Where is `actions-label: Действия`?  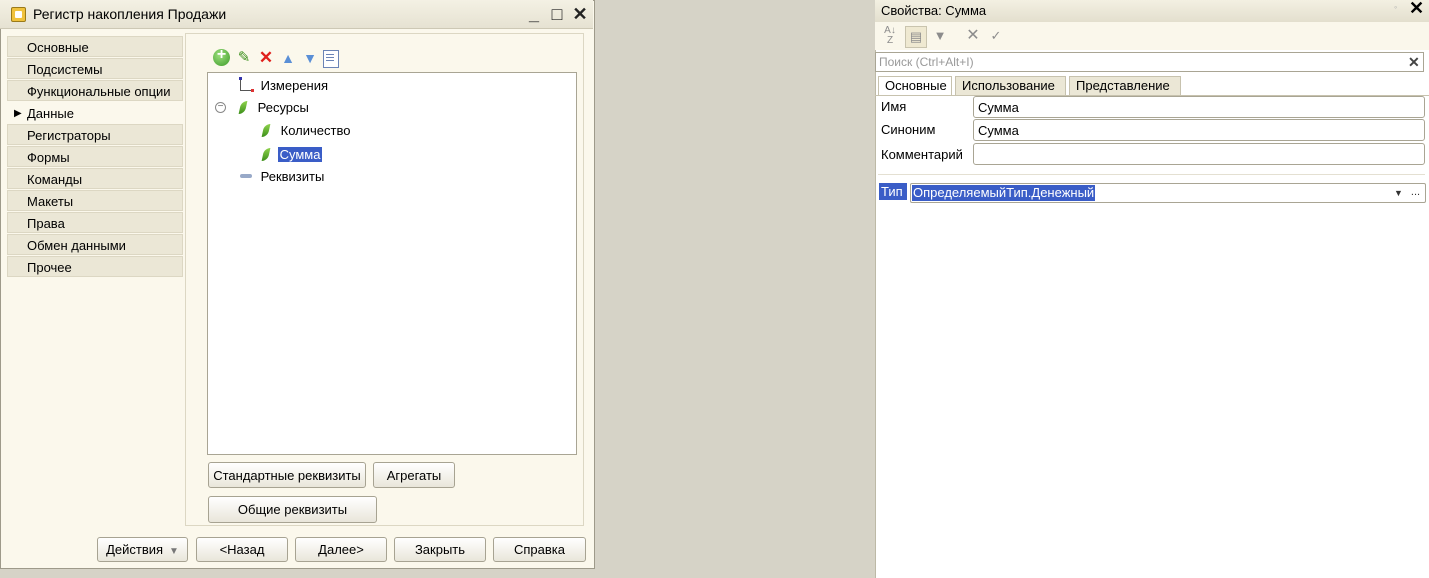
actions-label: Действия is located at coordinates (135, 549).